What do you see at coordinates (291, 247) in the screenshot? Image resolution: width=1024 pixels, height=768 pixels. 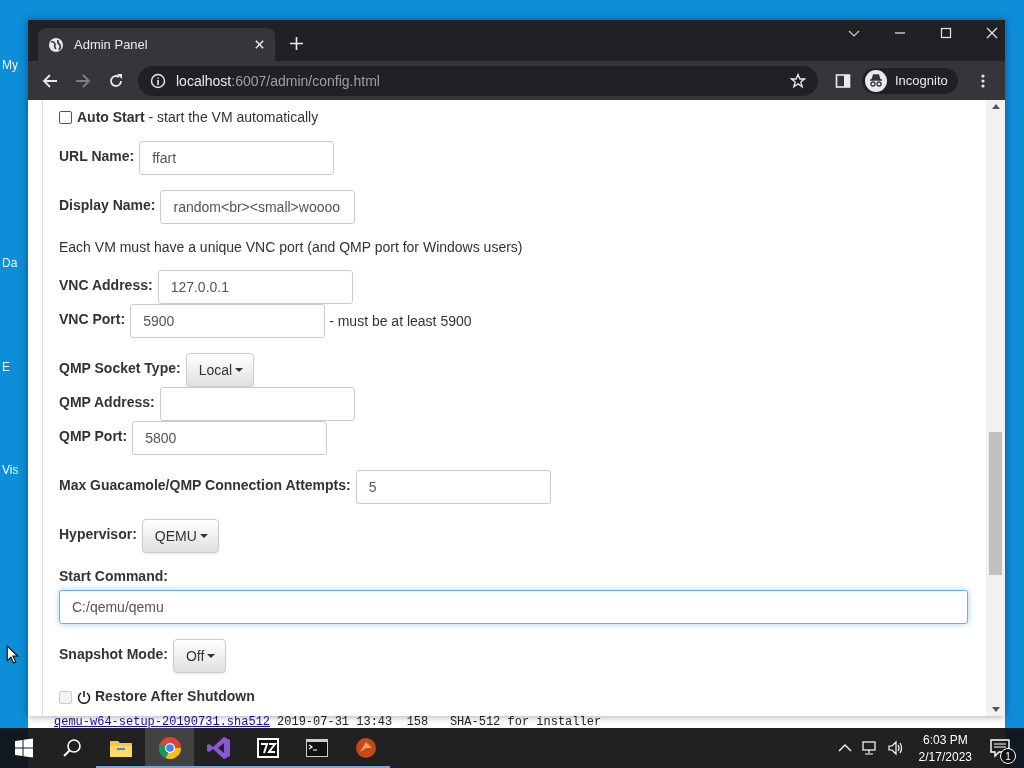 I see `info-text: Each VM must have a unique VNC port (and QMP port for Windows users)` at bounding box center [291, 247].